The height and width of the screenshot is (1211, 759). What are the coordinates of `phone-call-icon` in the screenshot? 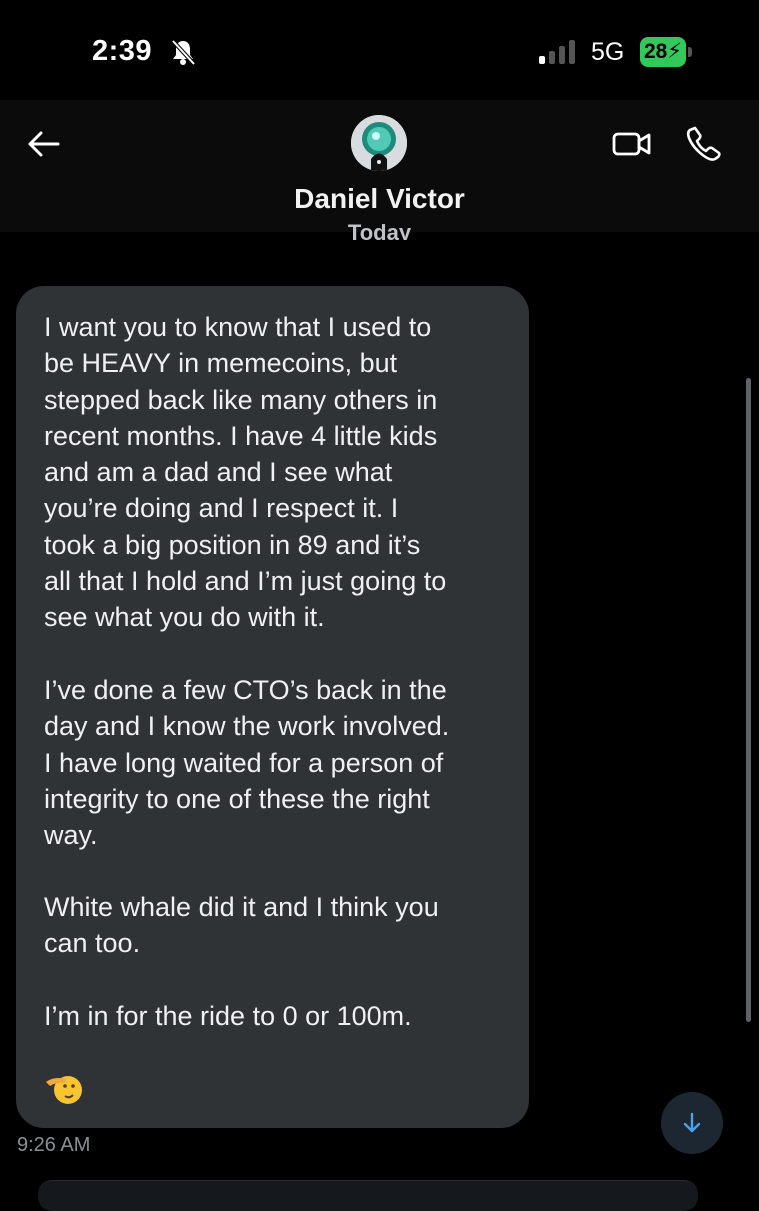 It's located at (704, 143).